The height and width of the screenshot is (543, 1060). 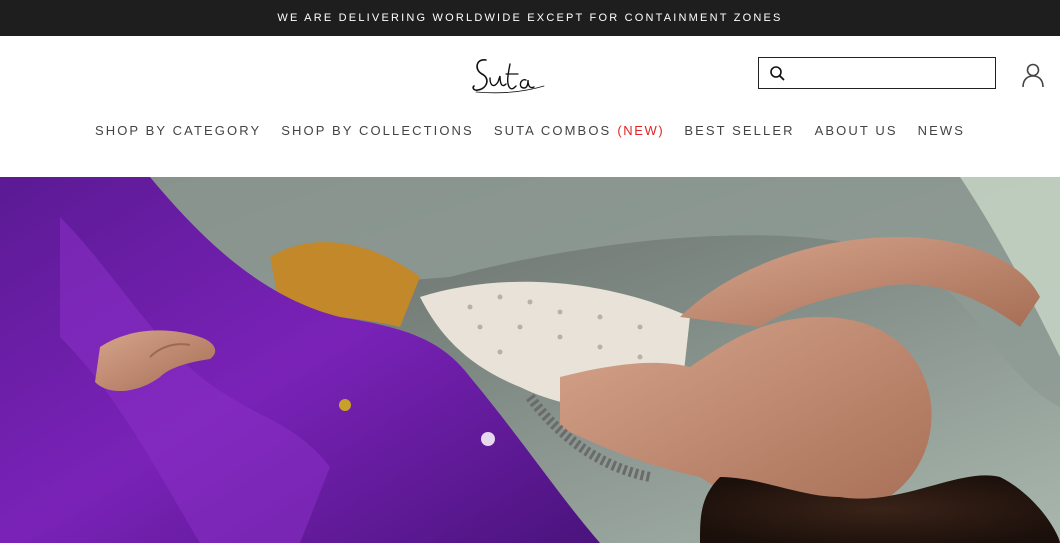 What do you see at coordinates (508, 74) in the screenshot?
I see `suta-logo` at bounding box center [508, 74].